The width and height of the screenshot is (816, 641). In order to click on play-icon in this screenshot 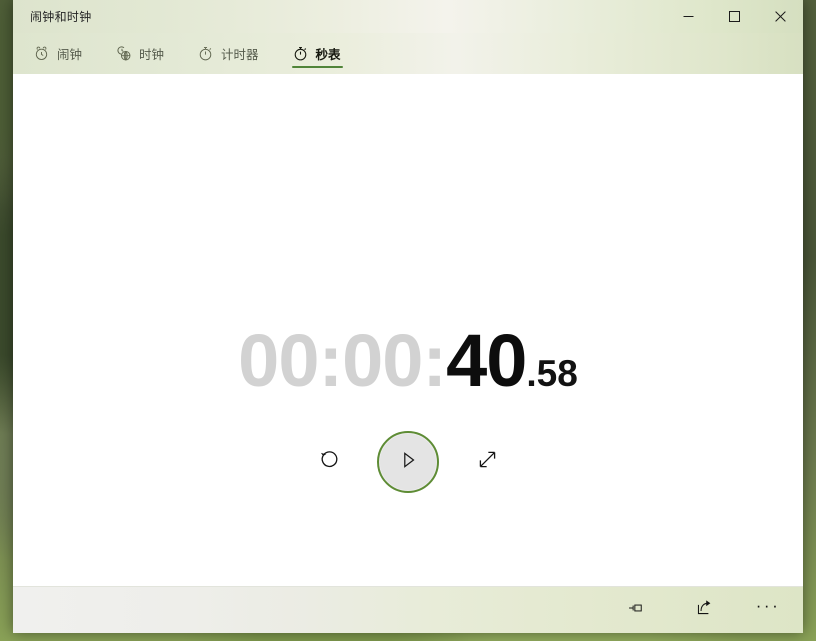, I will do `click(408, 462)`.